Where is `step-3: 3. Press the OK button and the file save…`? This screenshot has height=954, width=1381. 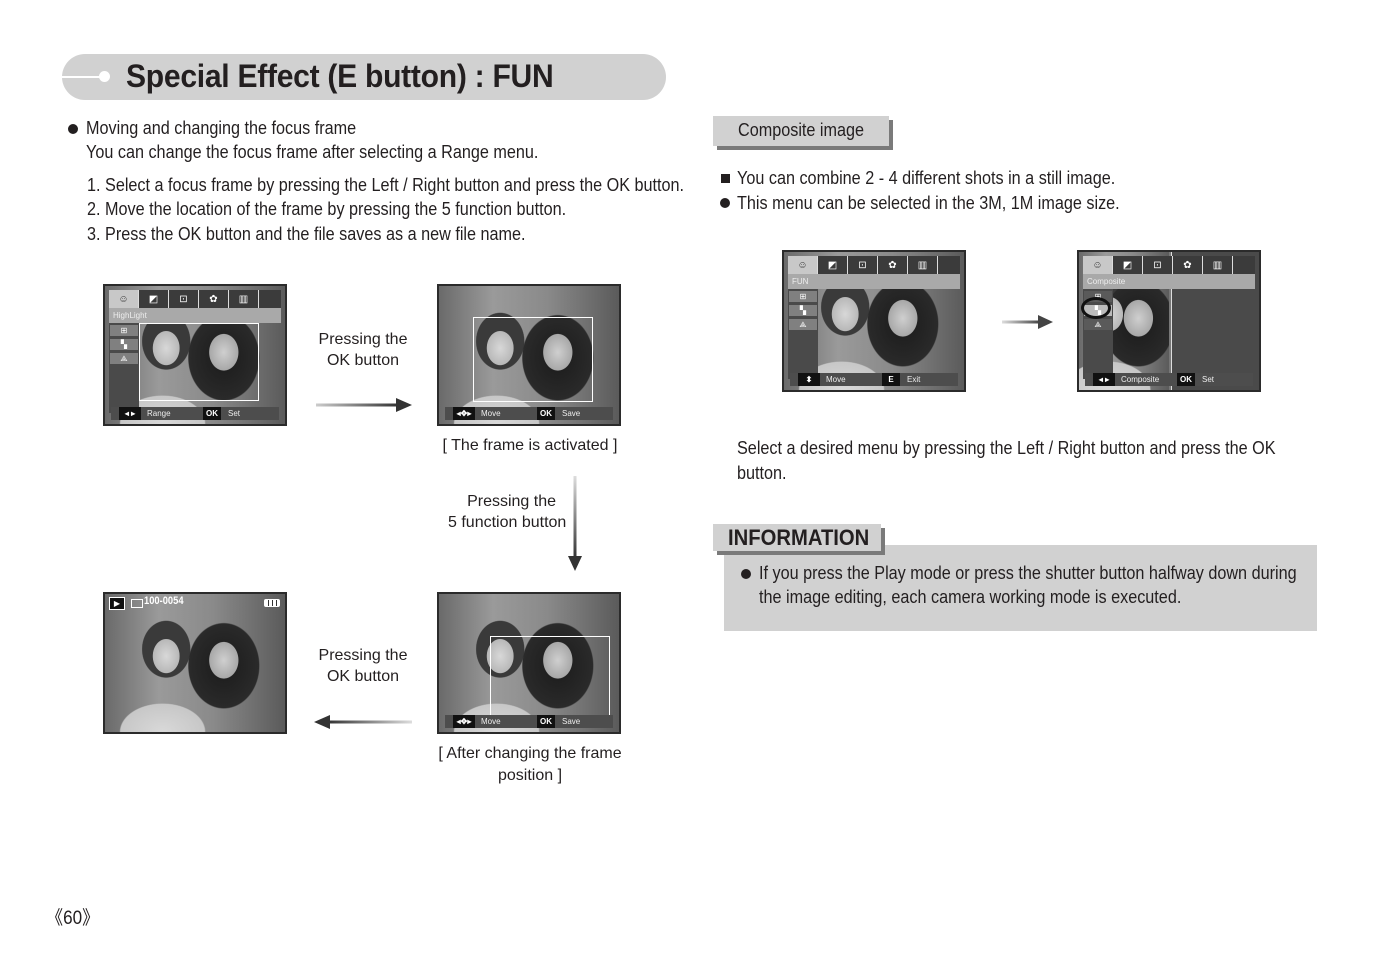
step-3: 3. Press the OK button and the file save… is located at coordinates (306, 234).